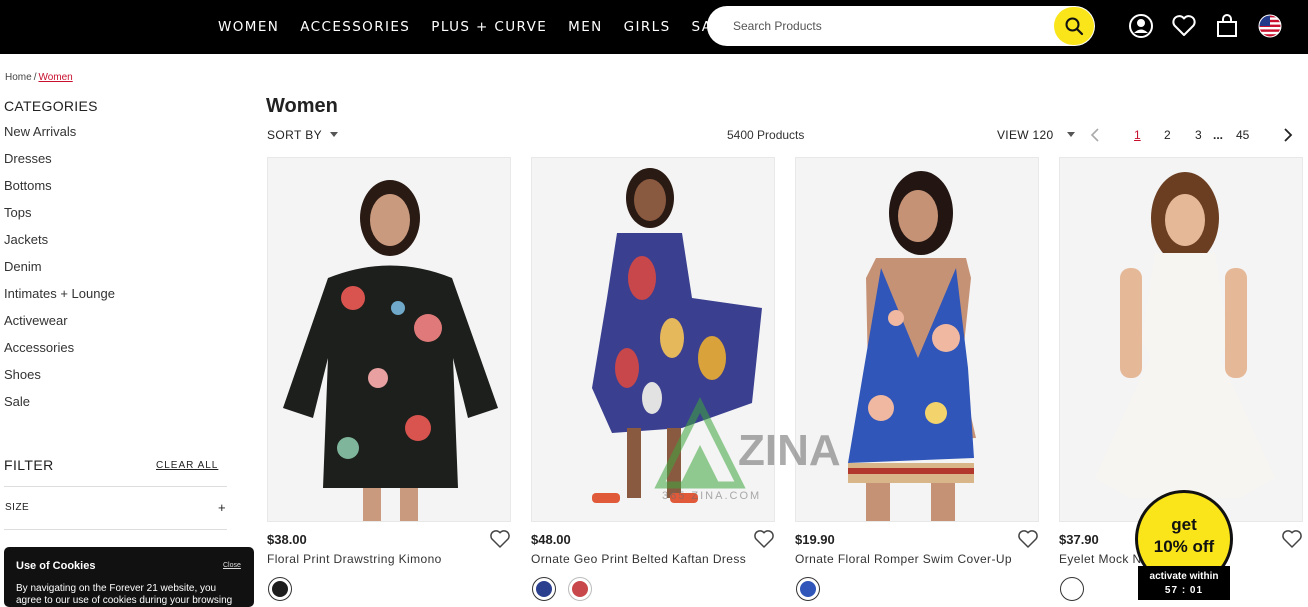 This screenshot has height=607, width=1308. Describe the element at coordinates (1198, 135) in the screenshot. I see `page-link-3: 3` at that location.